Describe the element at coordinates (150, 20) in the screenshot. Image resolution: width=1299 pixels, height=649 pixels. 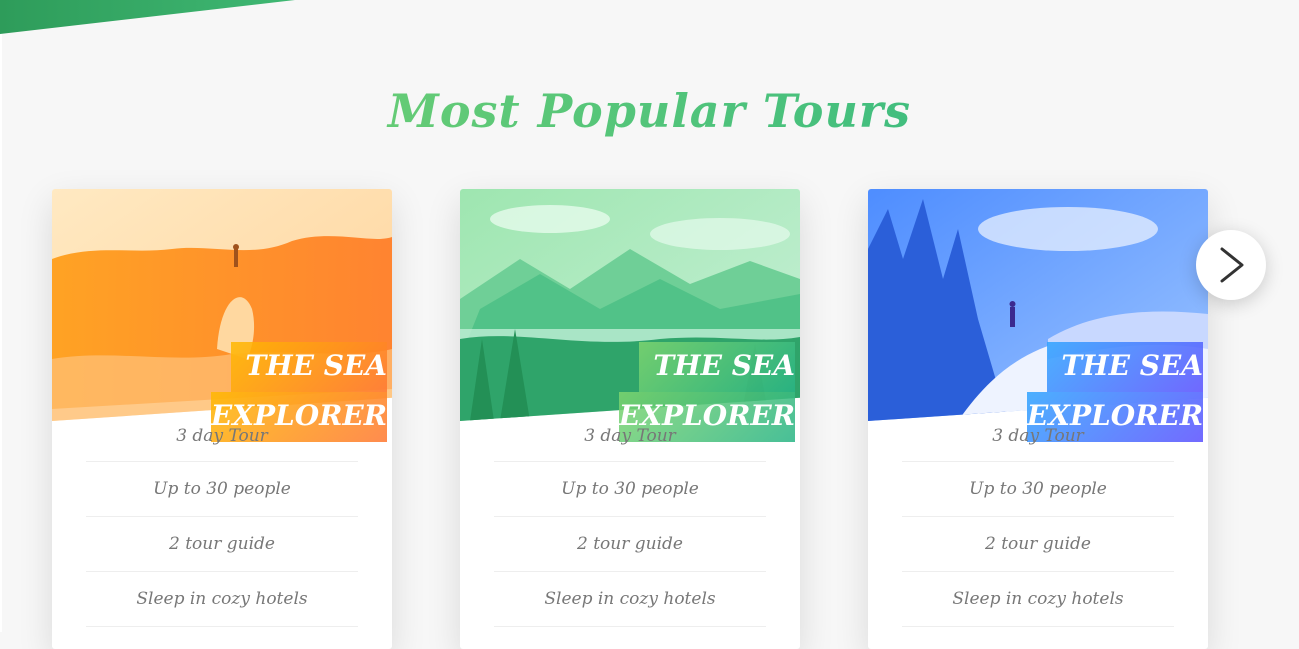
I see `header-corner-decoration` at that location.